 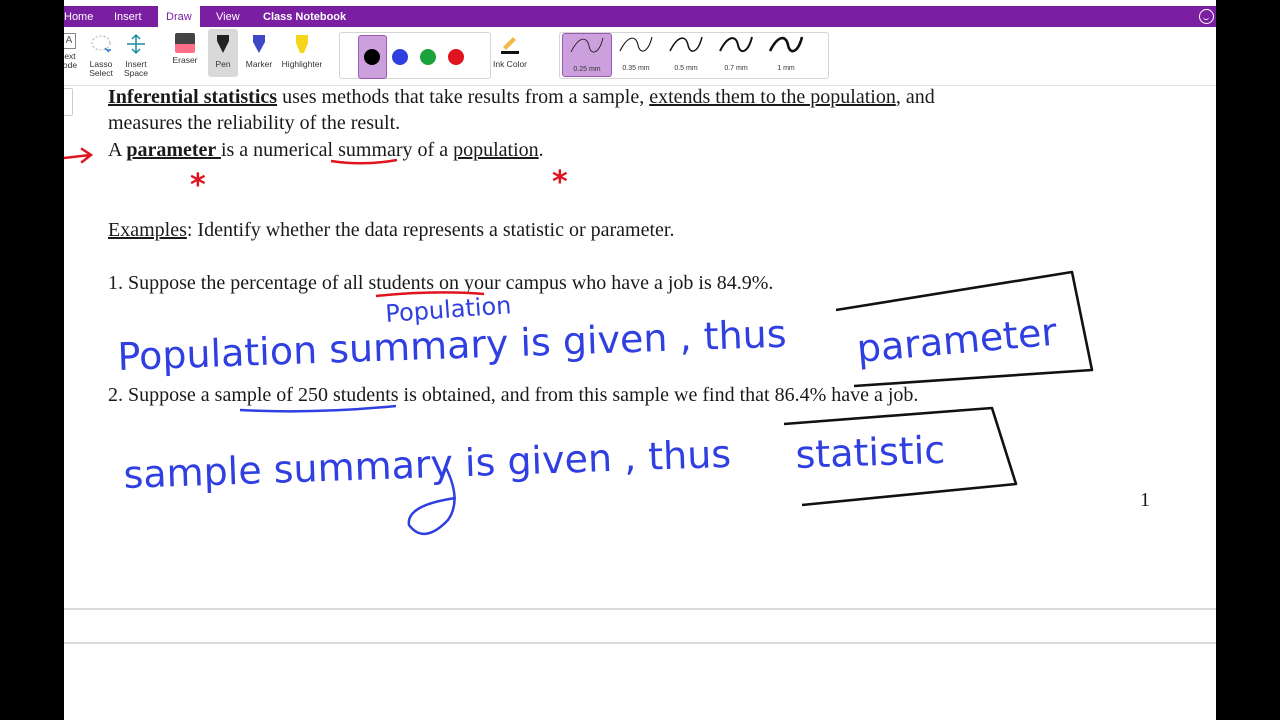 I want to click on color-black, so click(x=372, y=57).